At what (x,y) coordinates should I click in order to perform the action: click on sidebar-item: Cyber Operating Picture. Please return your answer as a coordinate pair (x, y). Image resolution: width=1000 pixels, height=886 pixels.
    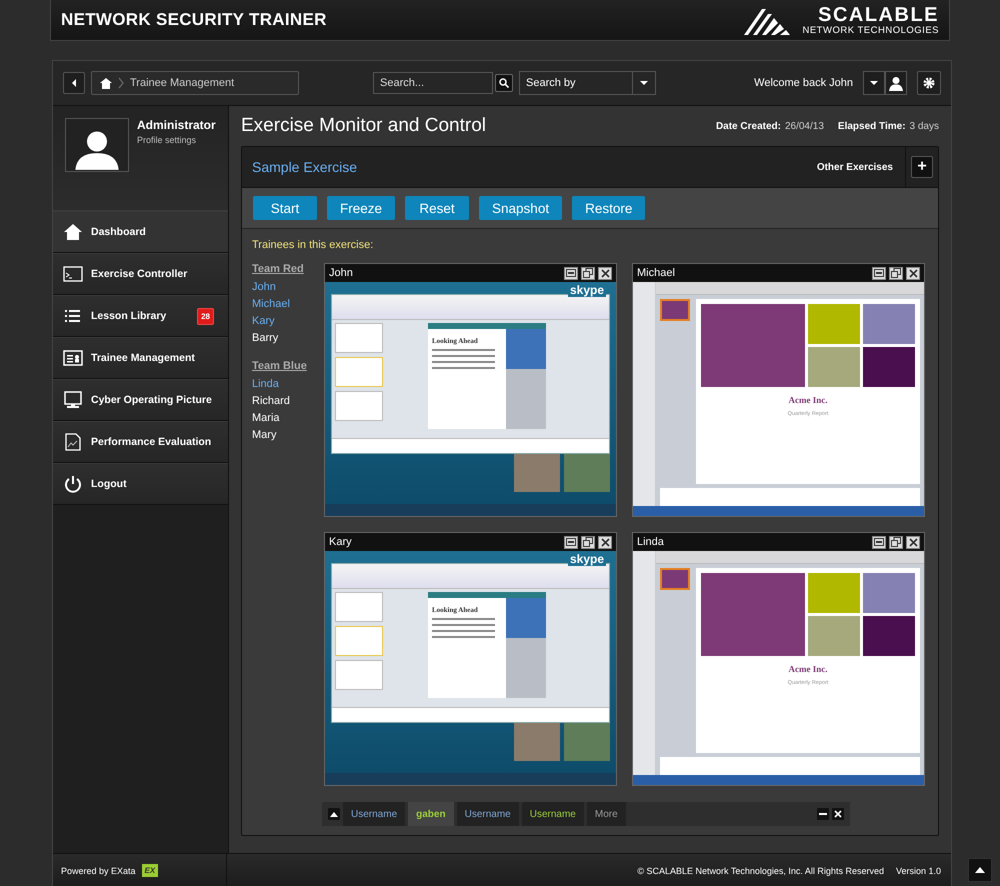
    Looking at the image, I should click on (140, 400).